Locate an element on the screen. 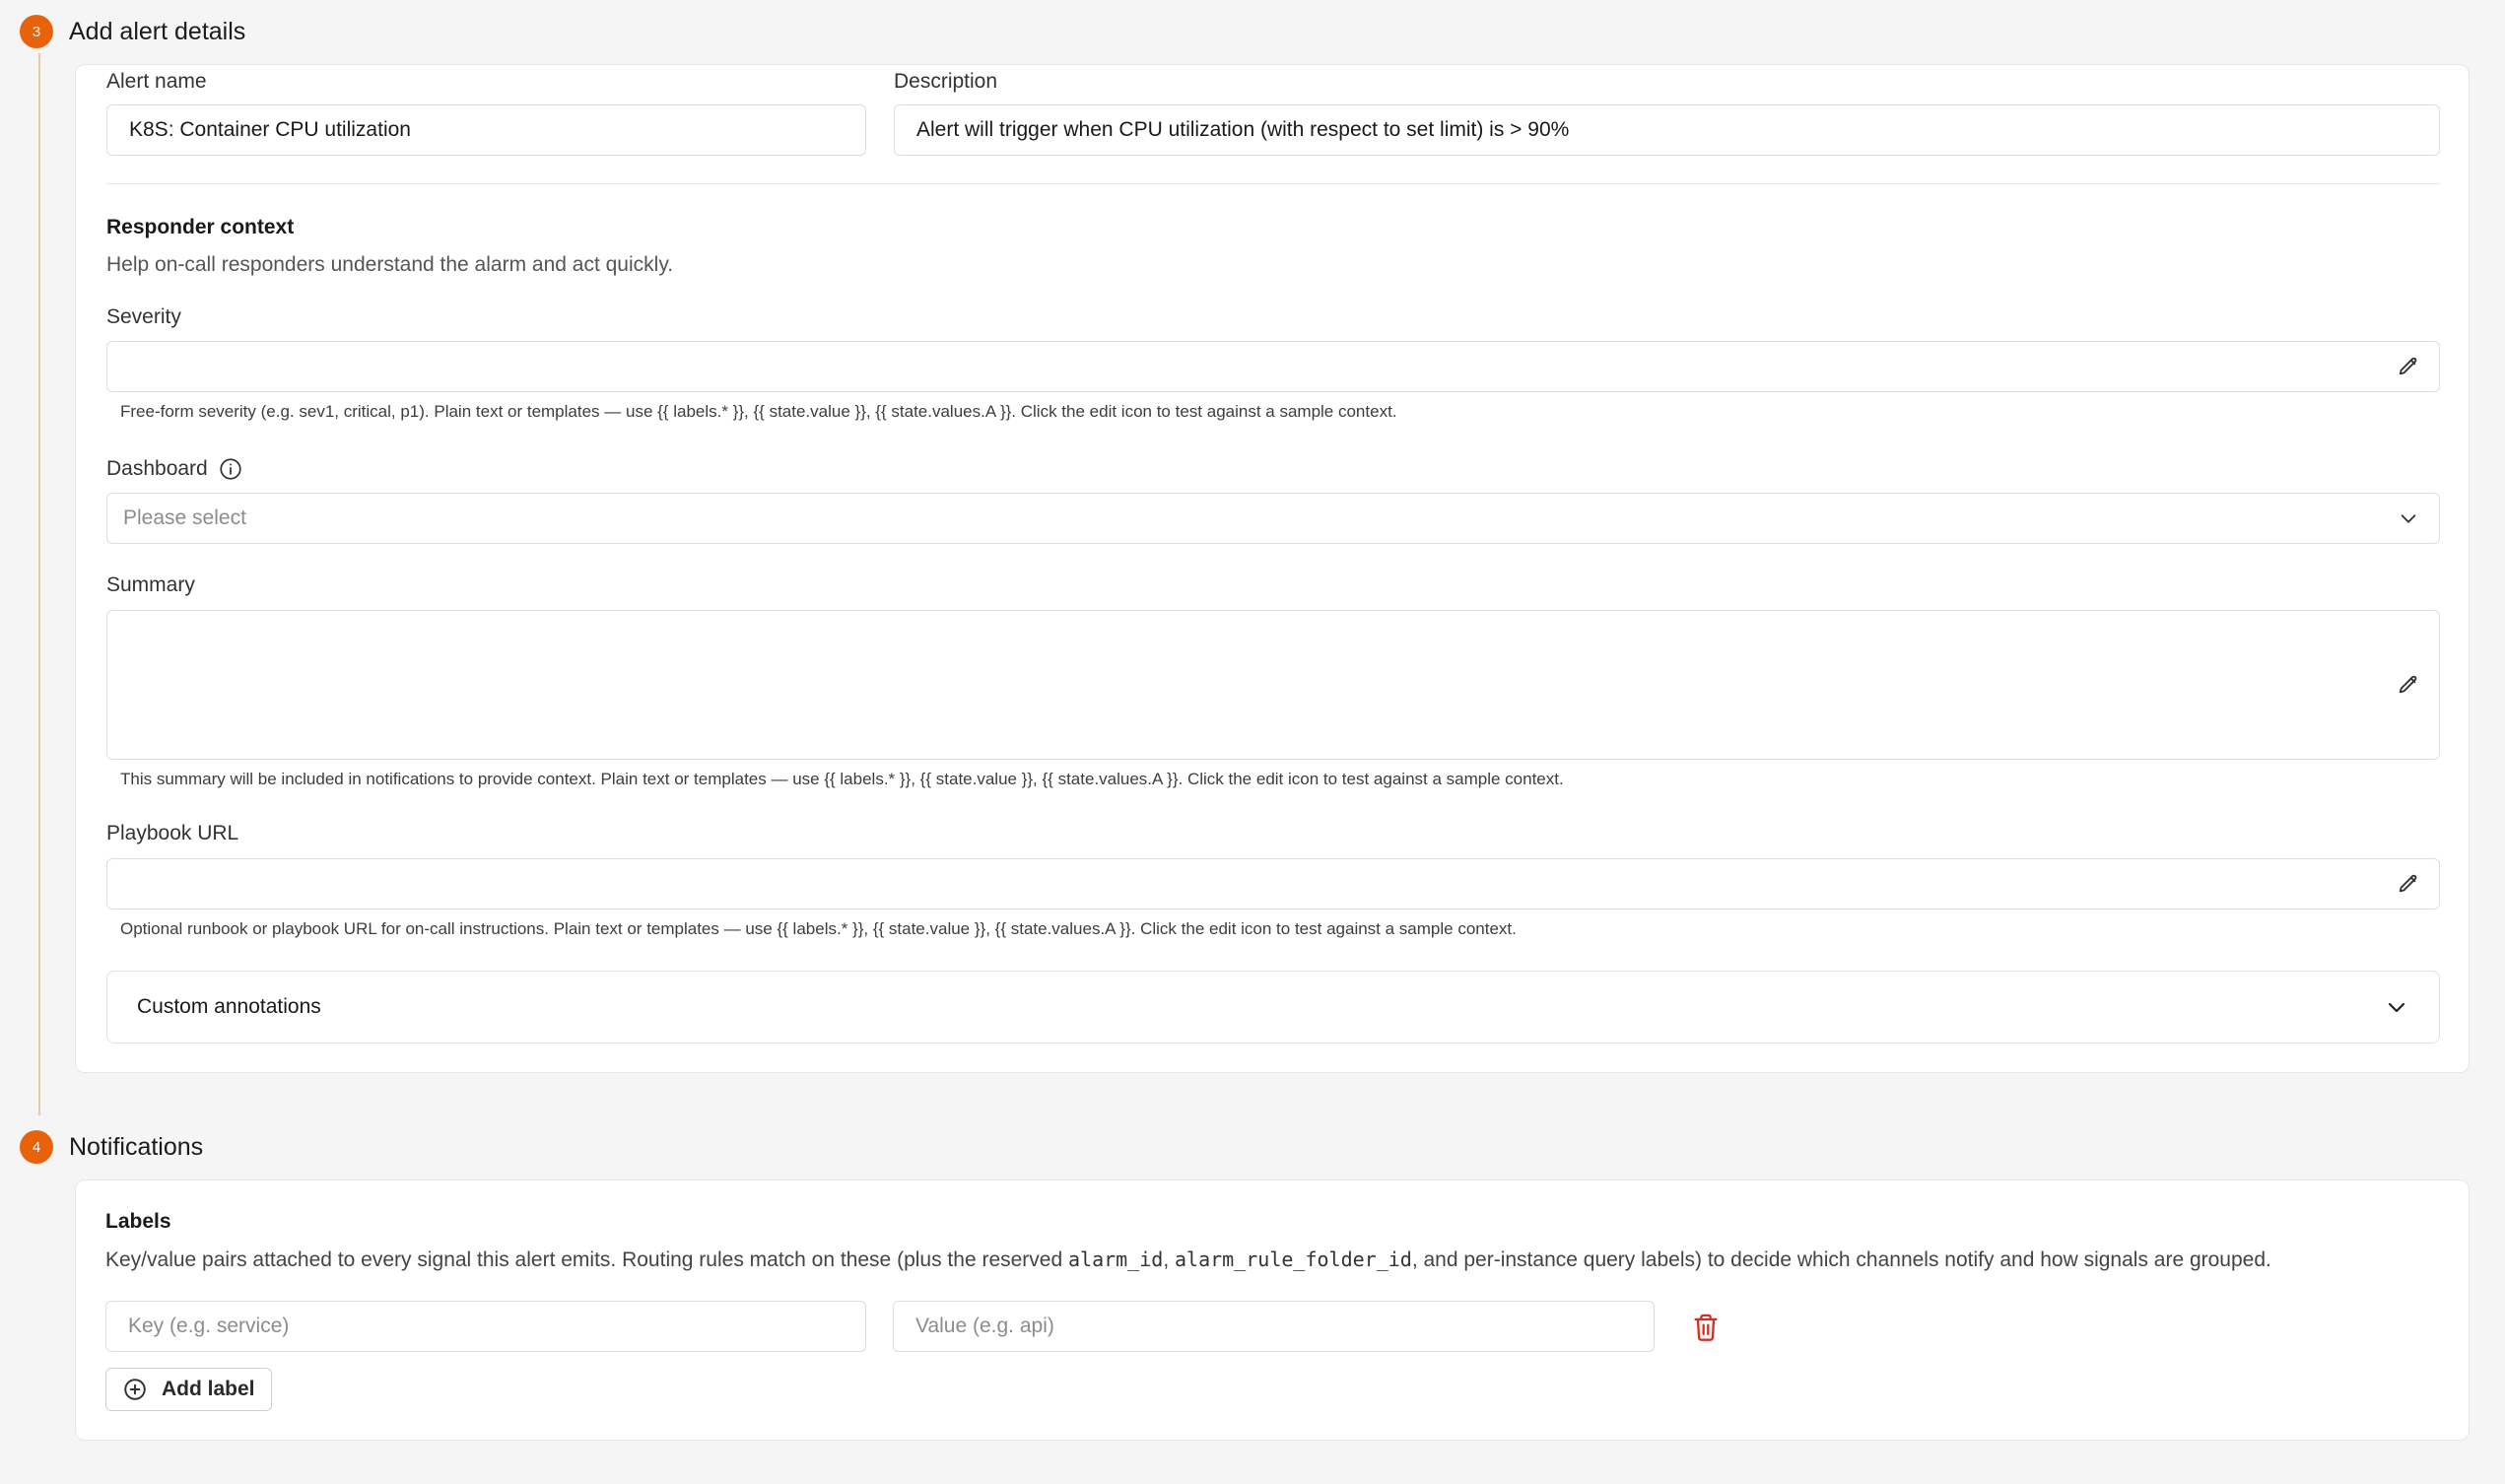 The width and height of the screenshot is (2505, 1484). label-key-input: Key (e.g. service) is located at coordinates (485, 1326).